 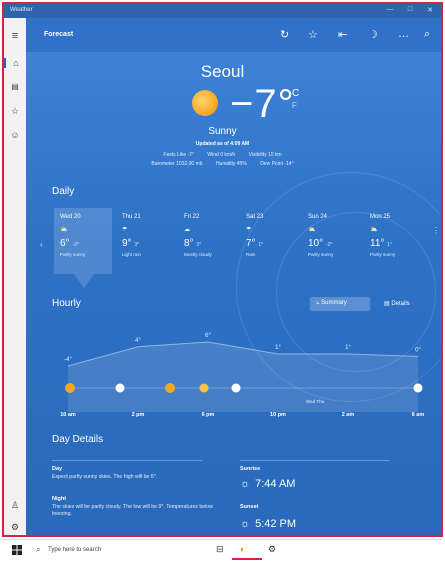 I want to click on search-placeholder: Type here to search, so click(x=75, y=550).